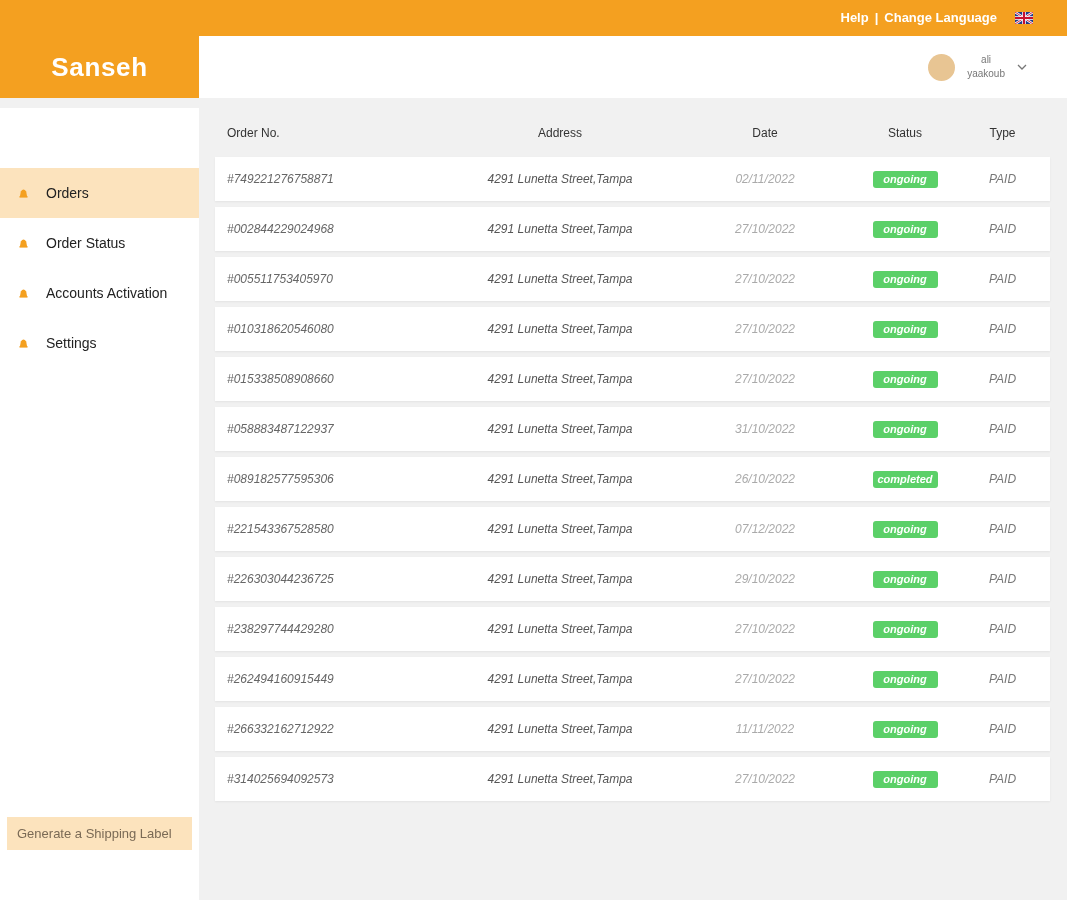  I want to click on table-row: #221543367528580 4291 Lunetta Street,Tampa 07/12/2022 ongoing PAID, so click(632, 529).